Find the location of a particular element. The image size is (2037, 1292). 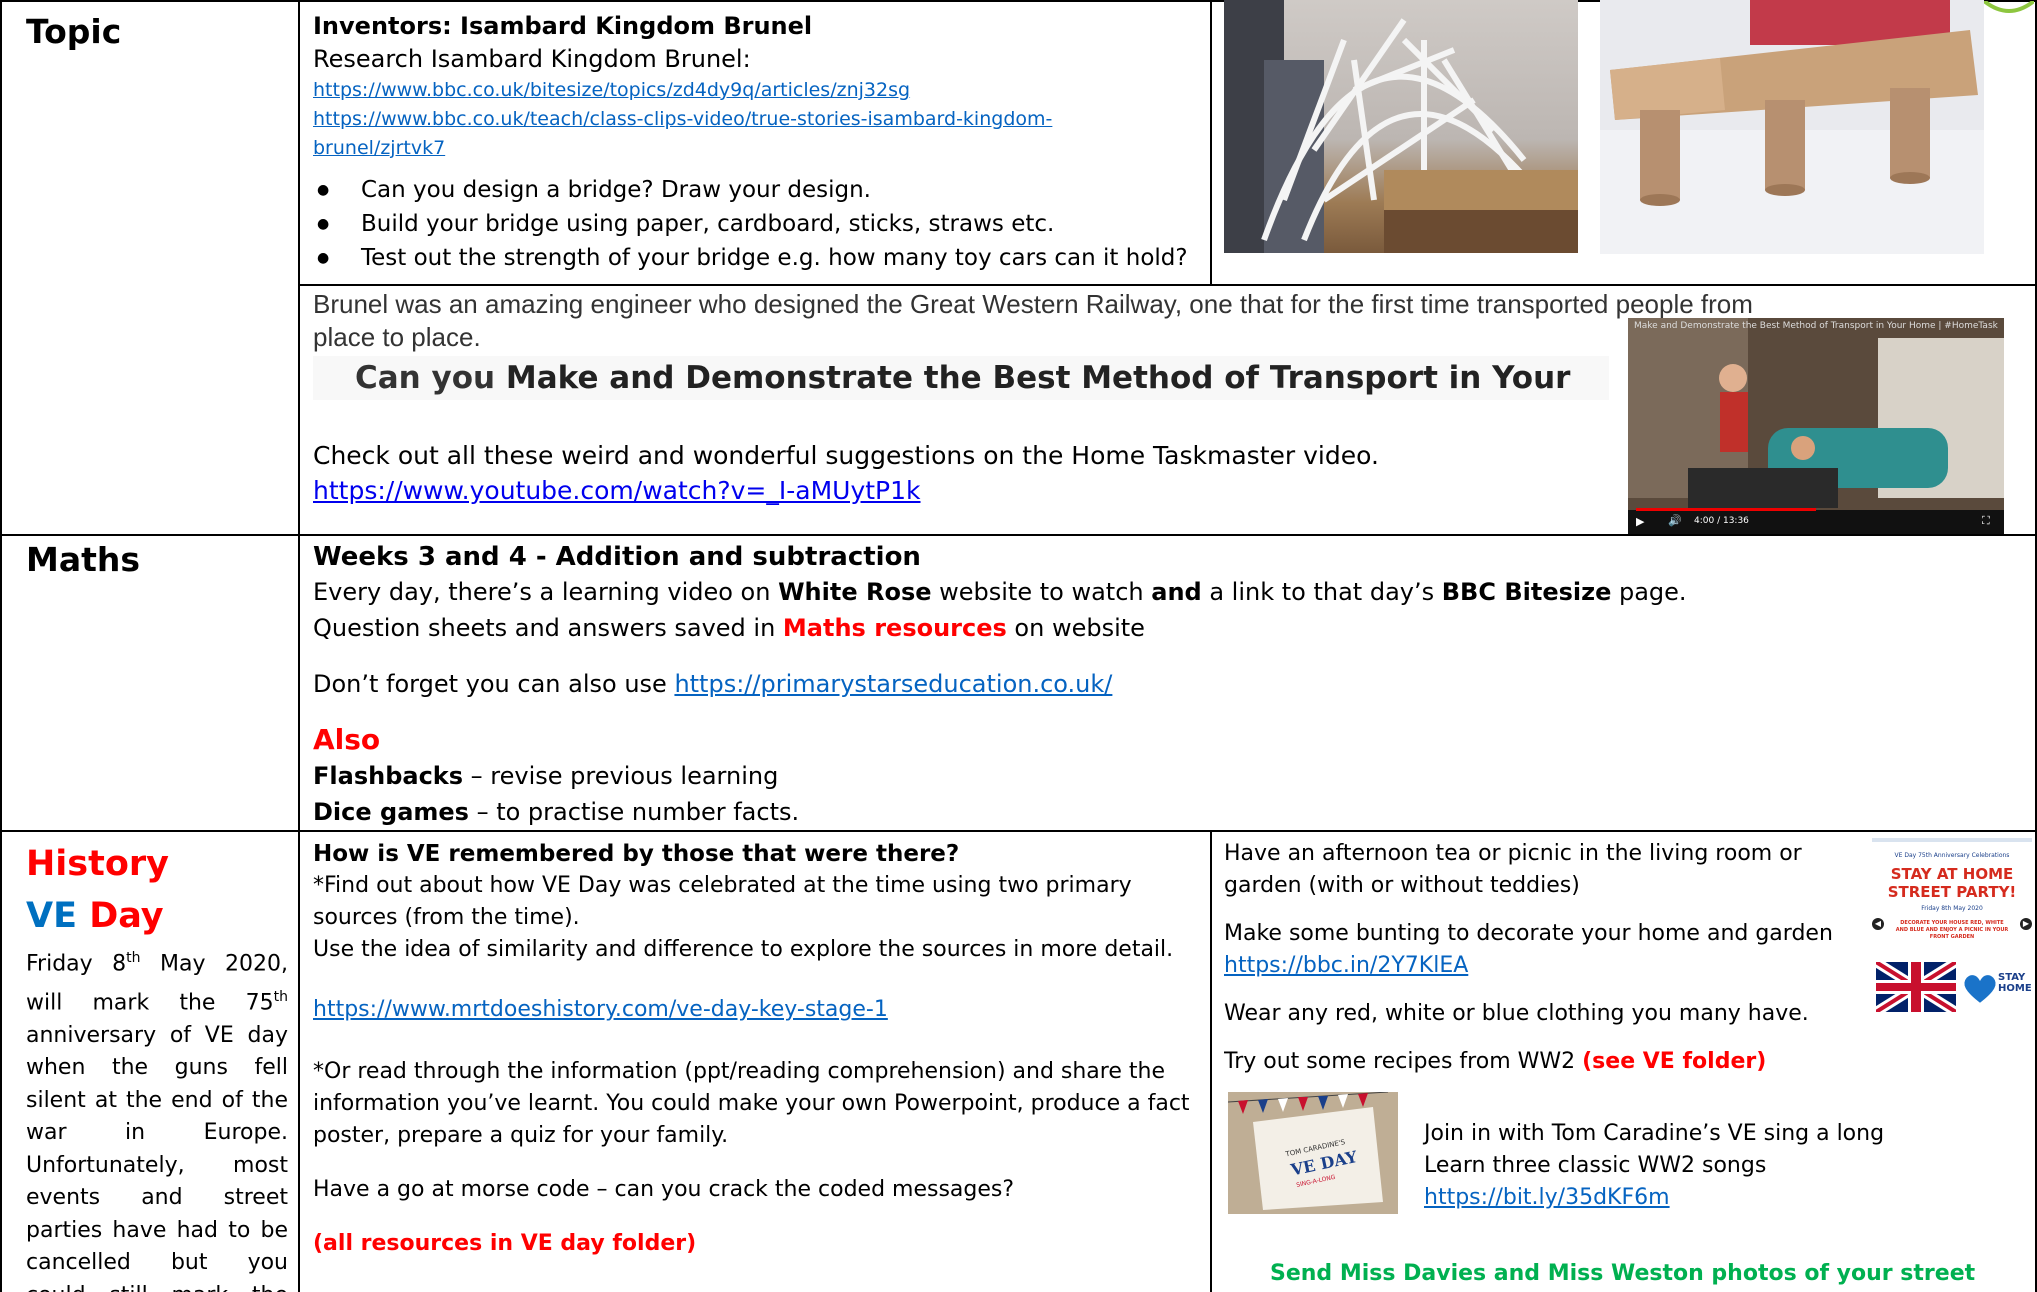

video-frame-drawing is located at coordinates (1816, 426).